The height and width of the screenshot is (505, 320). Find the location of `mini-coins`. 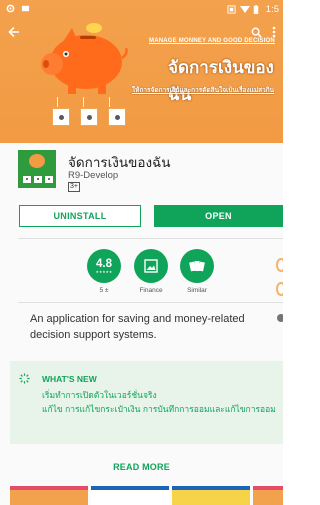

mini-coins is located at coordinates (38, 179).